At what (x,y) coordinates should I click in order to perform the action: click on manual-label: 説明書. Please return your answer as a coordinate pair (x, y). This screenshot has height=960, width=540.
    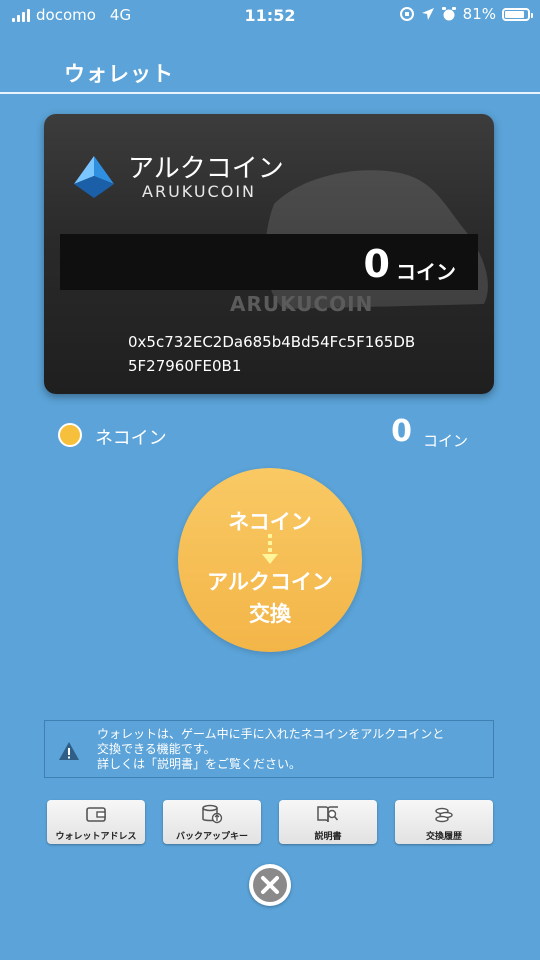
    Looking at the image, I should click on (328, 837).